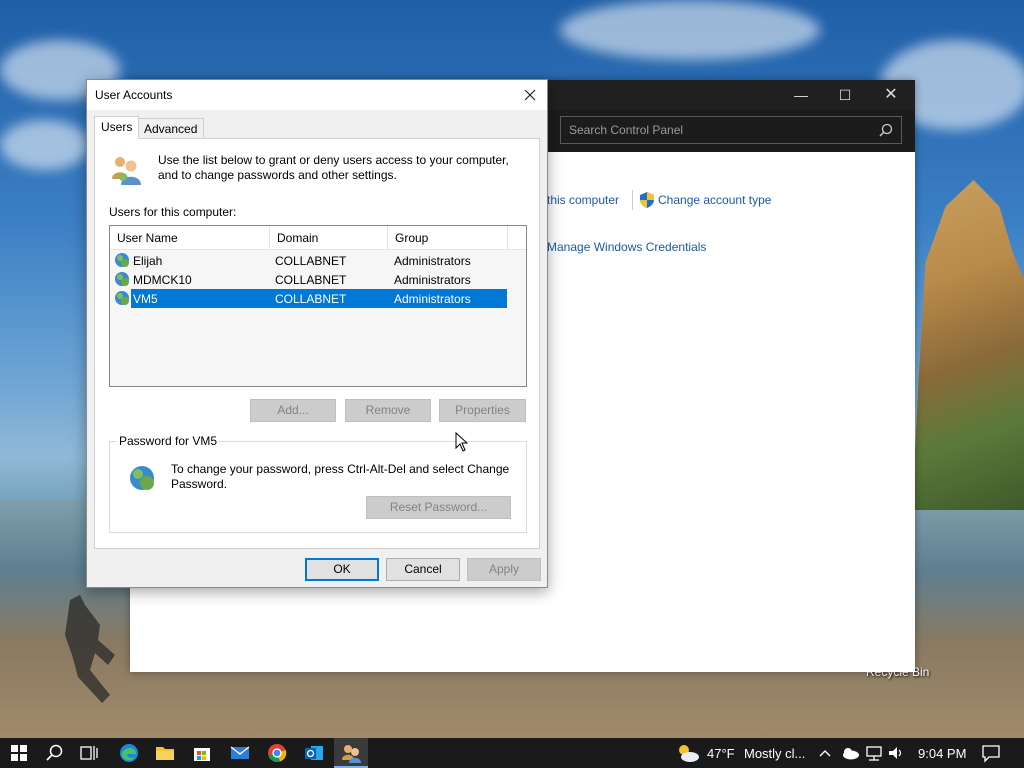 This screenshot has width=1024, height=768. What do you see at coordinates (968, 345) in the screenshot?
I see `cliff` at bounding box center [968, 345].